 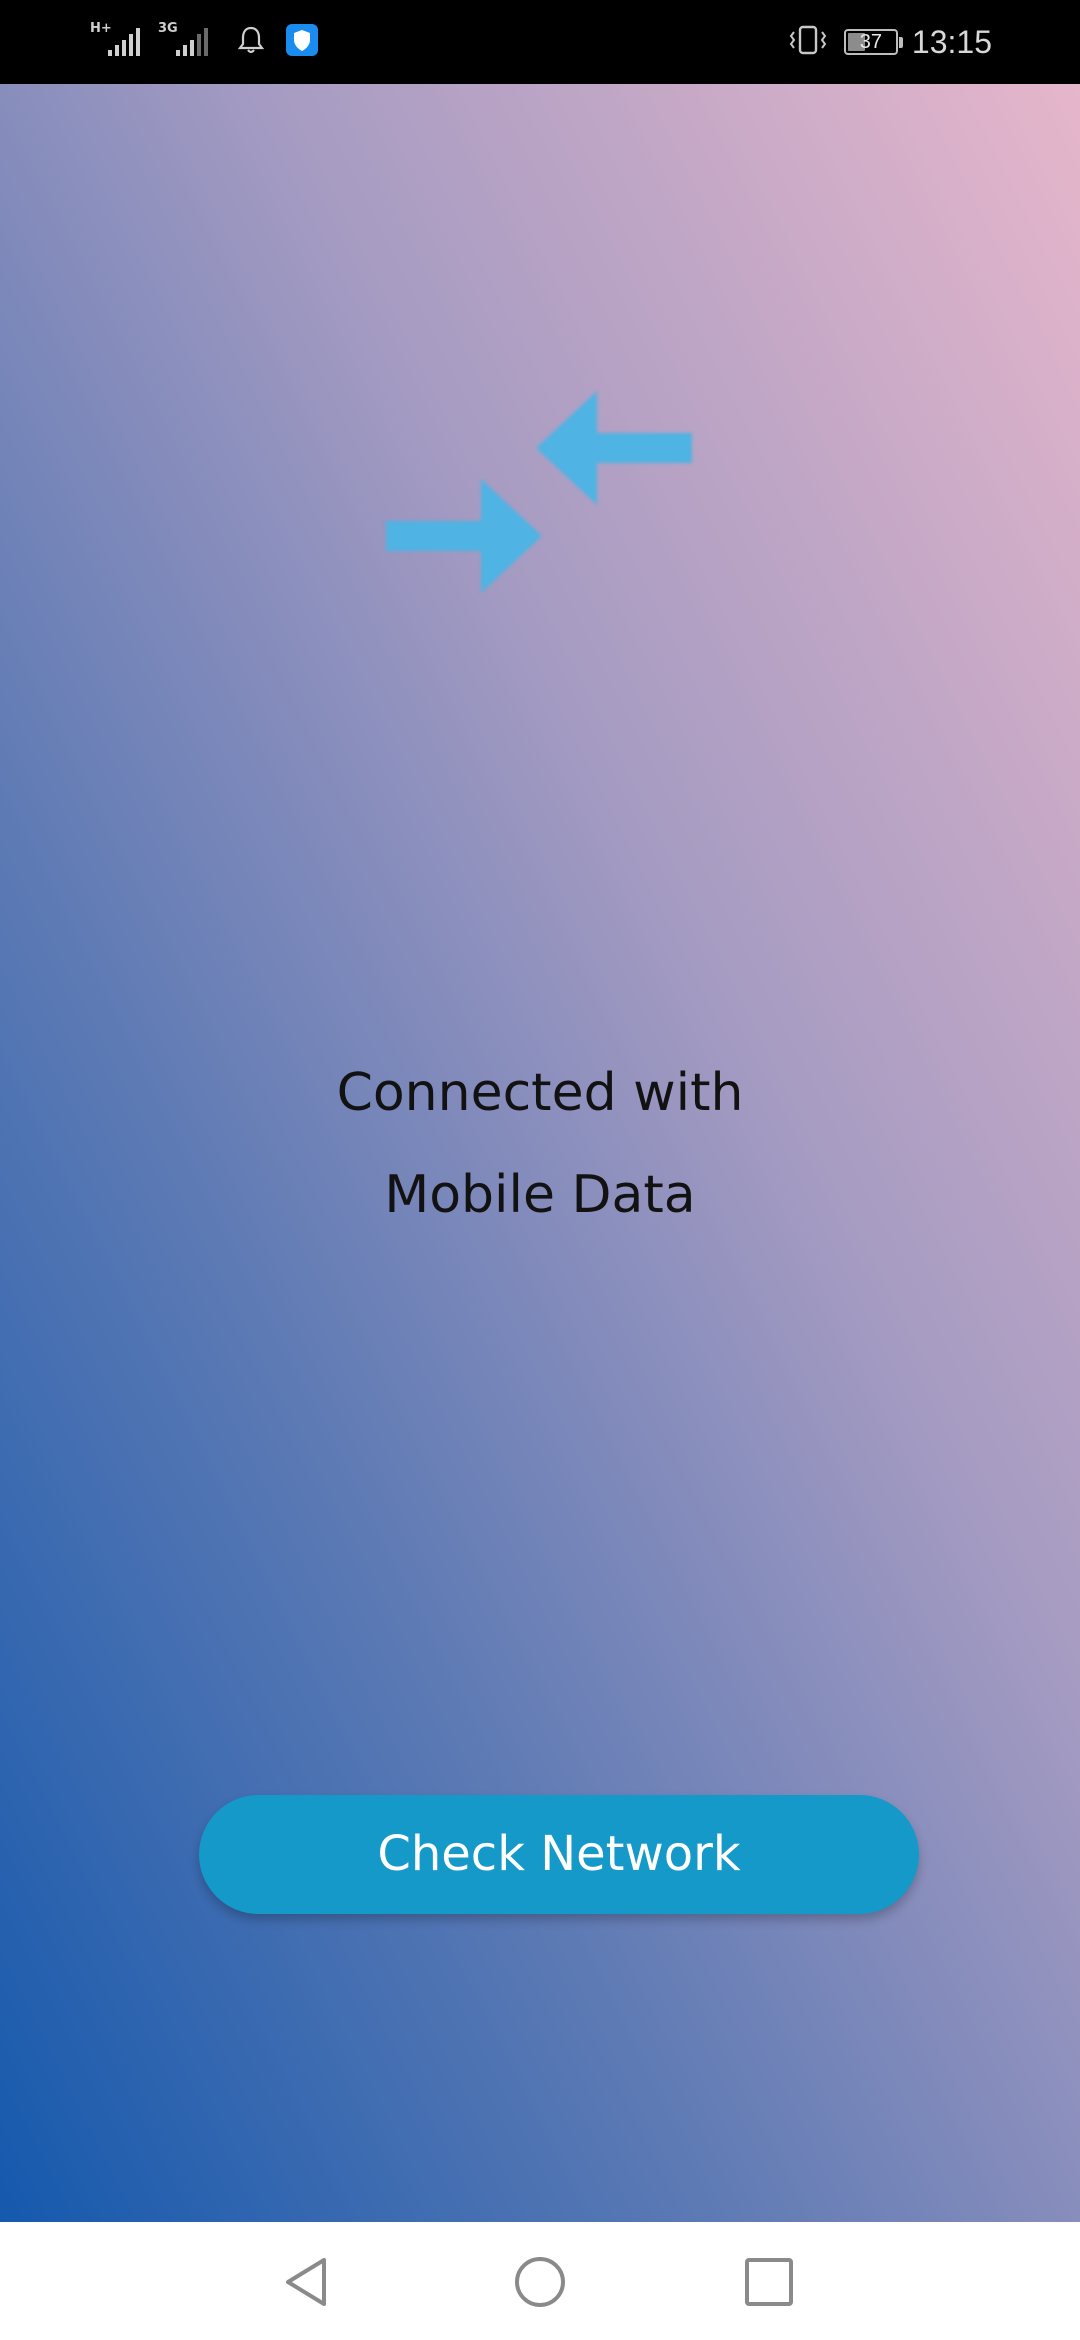 What do you see at coordinates (540, 1144) in the screenshot?
I see `connection-status-message: Connected with Mobile Data` at bounding box center [540, 1144].